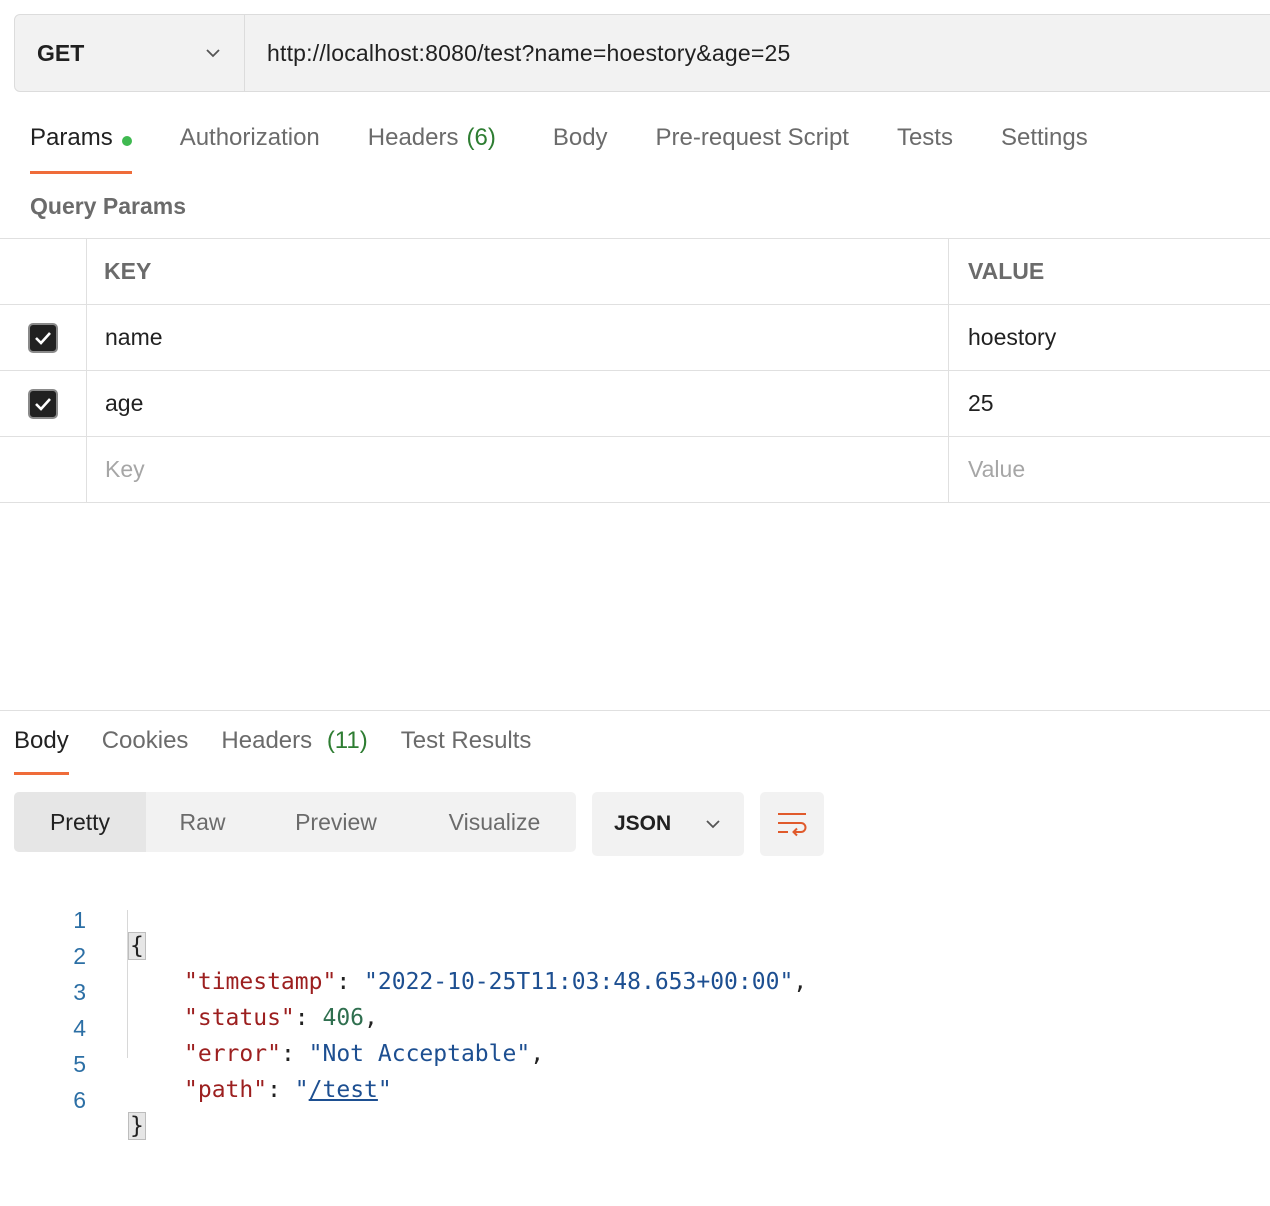 The height and width of the screenshot is (1206, 1270). I want to click on param-value-input: hoestory, so click(1109, 337).